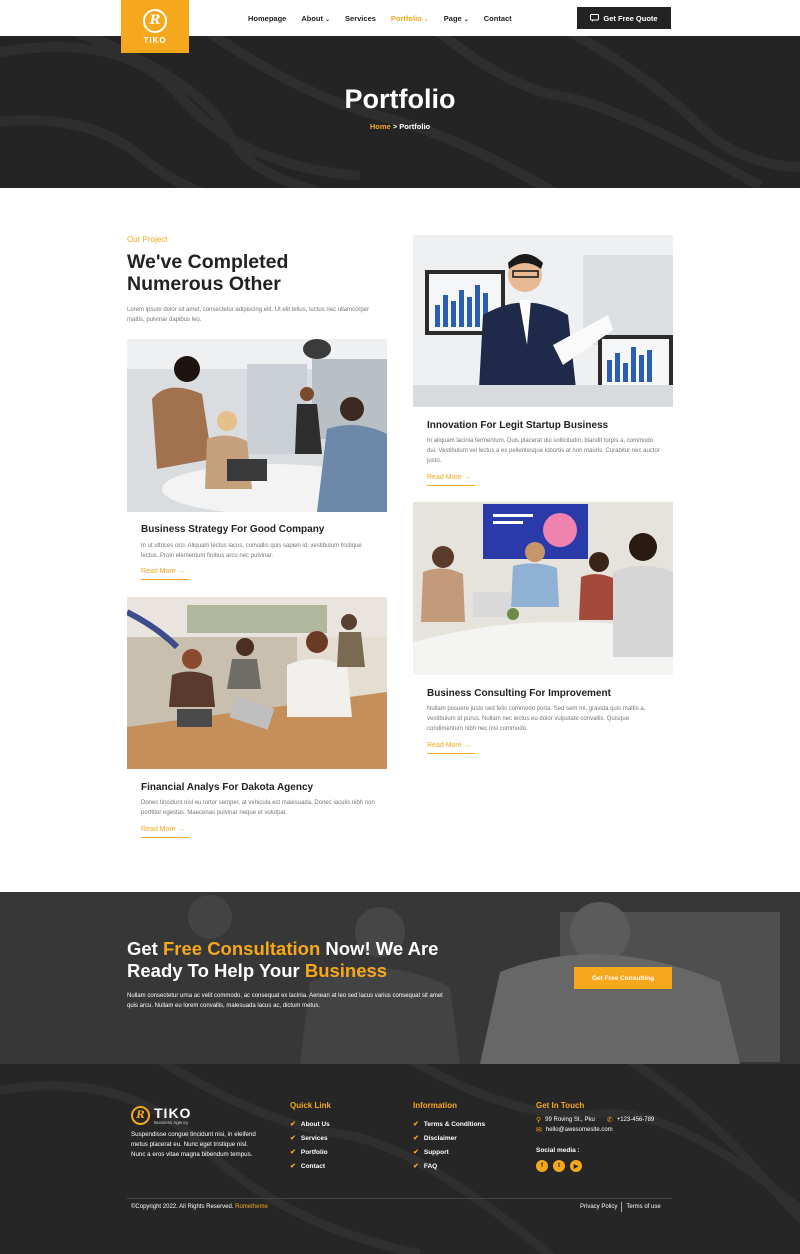  What do you see at coordinates (155, 40) in the screenshot?
I see `logo-text: TIKO` at bounding box center [155, 40].